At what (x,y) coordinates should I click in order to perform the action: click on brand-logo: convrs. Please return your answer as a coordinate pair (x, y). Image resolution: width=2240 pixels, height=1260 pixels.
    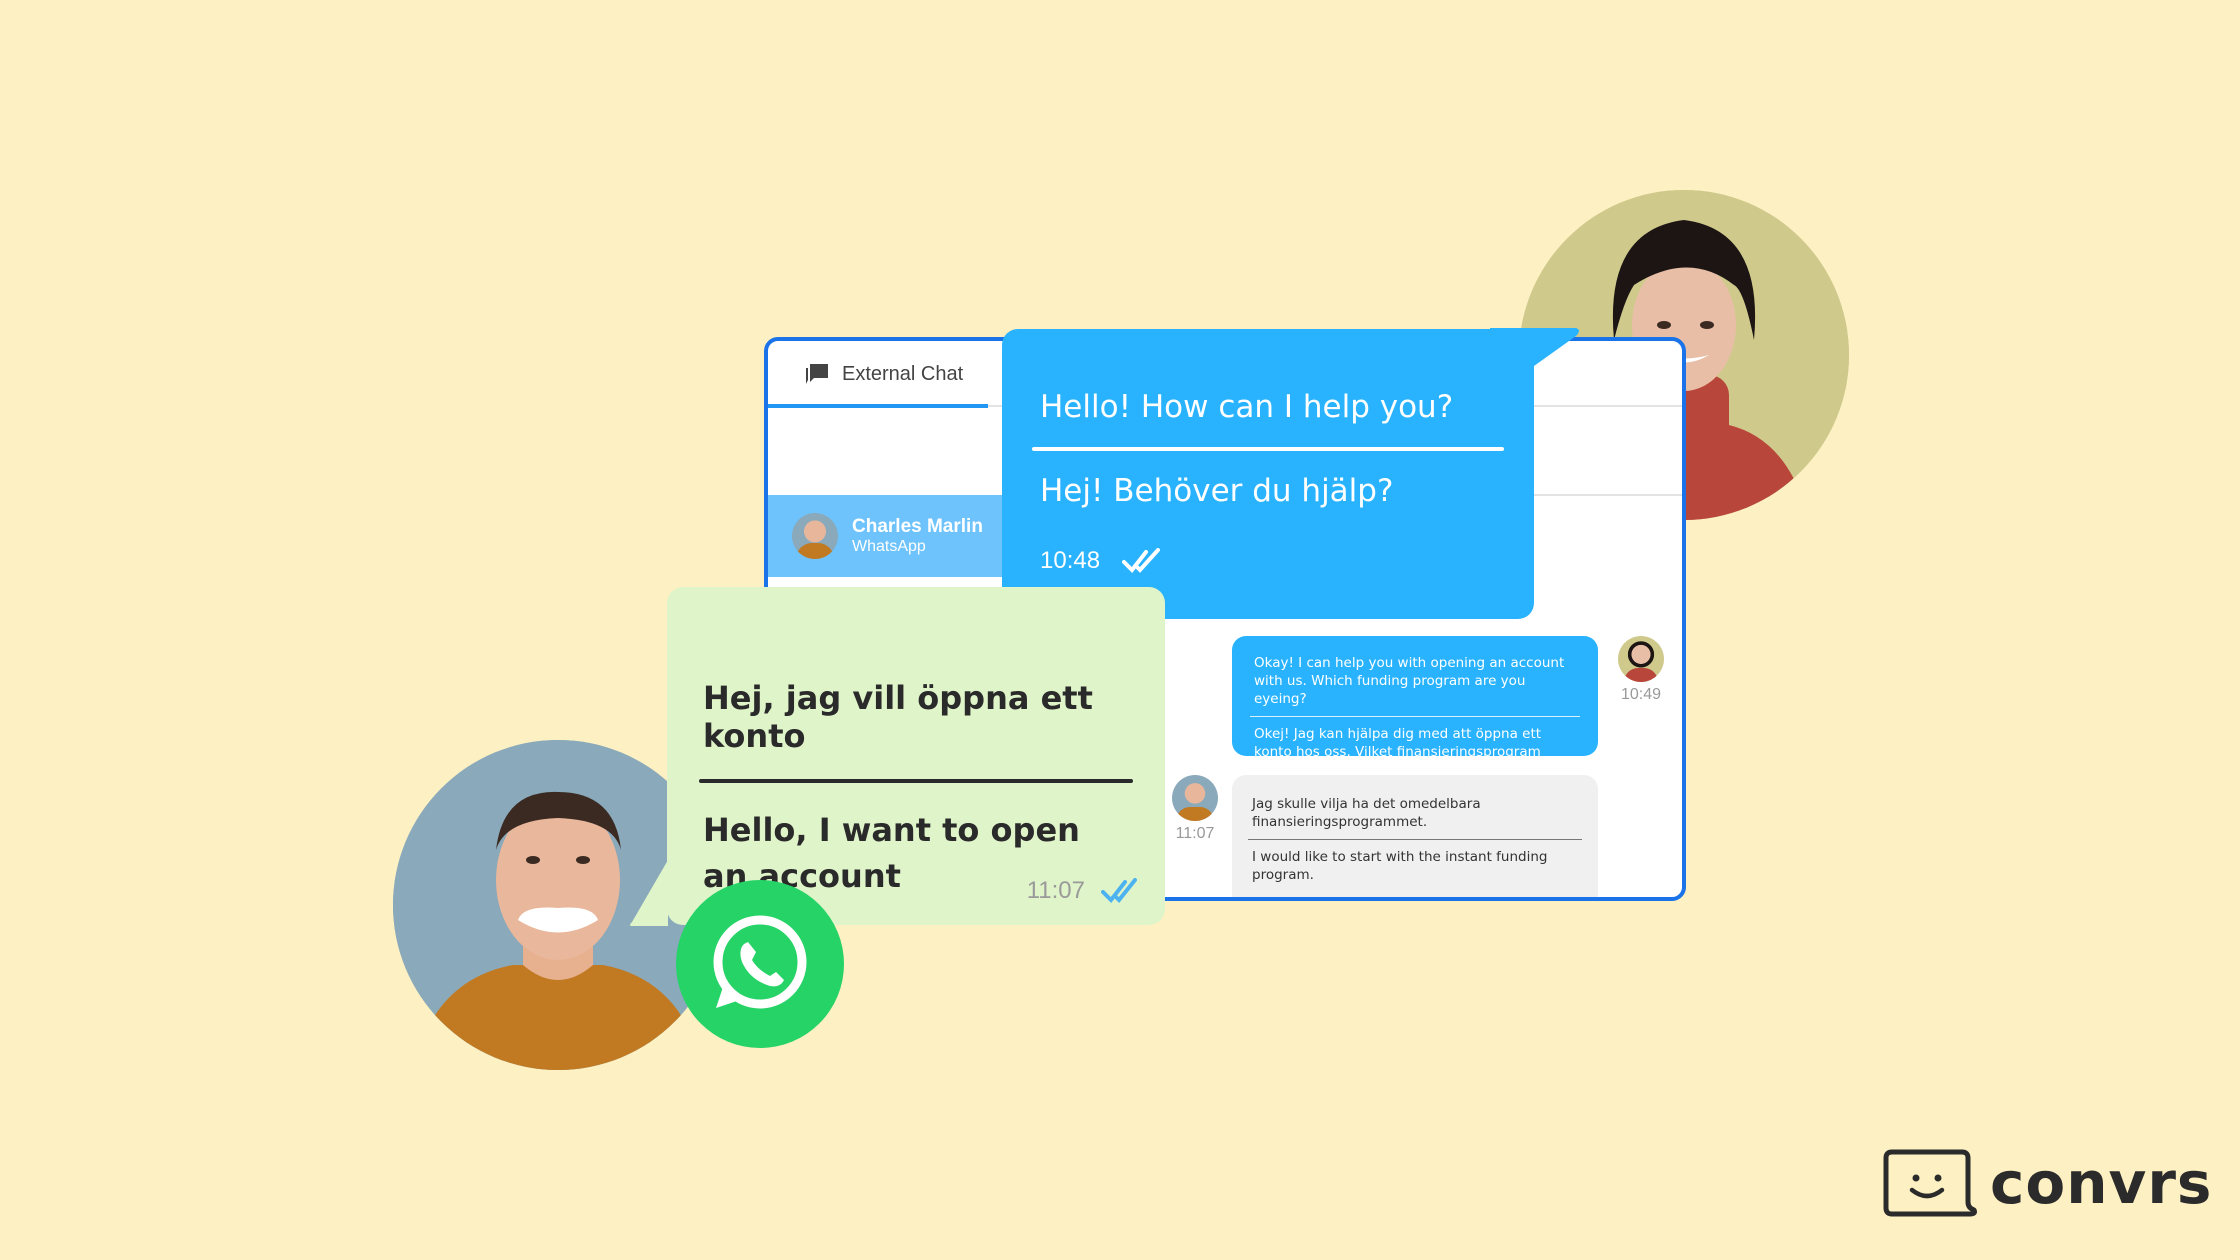
    Looking at the image, I should click on (2047, 1183).